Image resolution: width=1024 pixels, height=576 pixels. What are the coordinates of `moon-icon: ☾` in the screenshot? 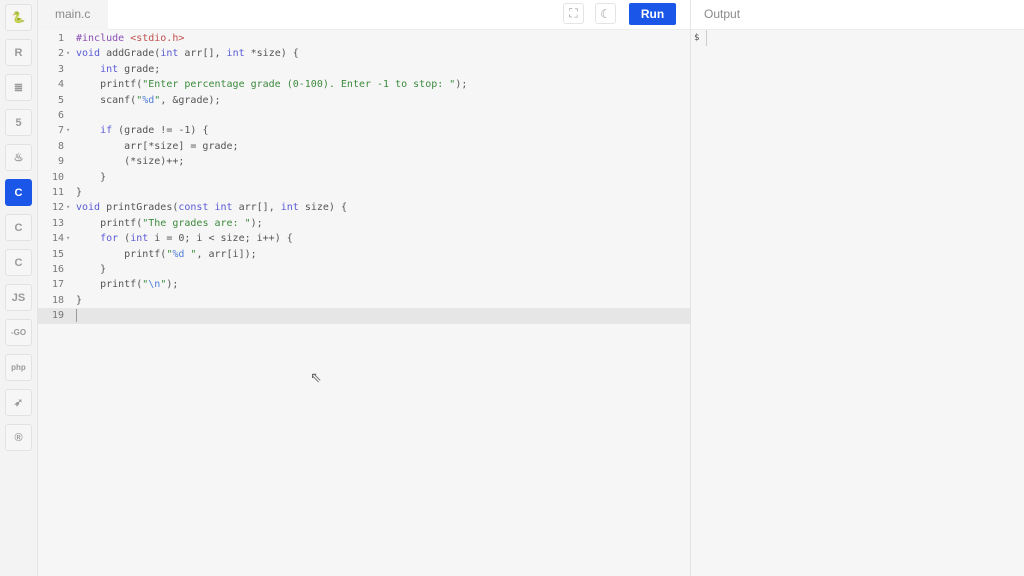 It's located at (605, 13).